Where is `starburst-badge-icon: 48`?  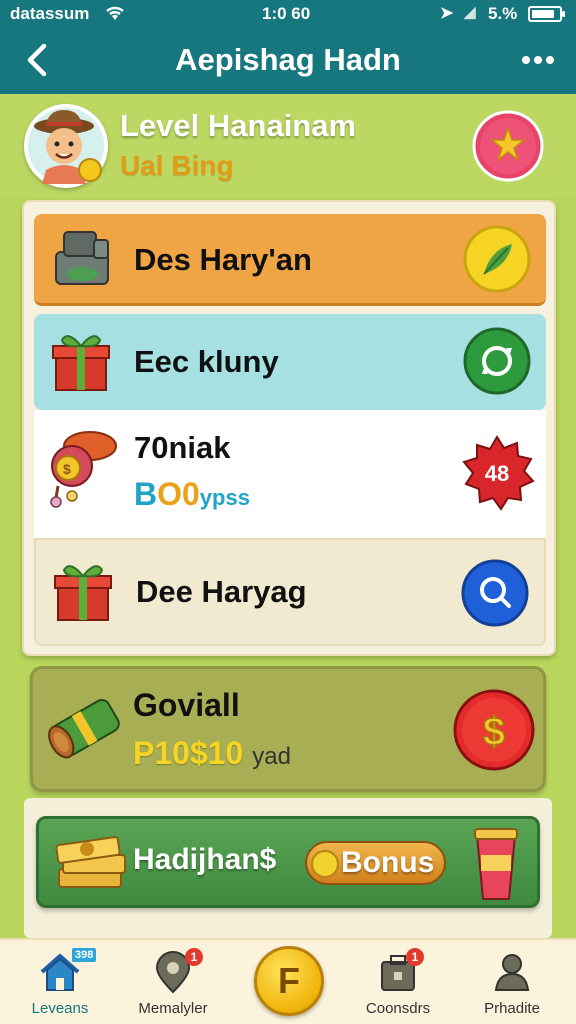
starburst-badge-icon: 48 is located at coordinates (498, 473).